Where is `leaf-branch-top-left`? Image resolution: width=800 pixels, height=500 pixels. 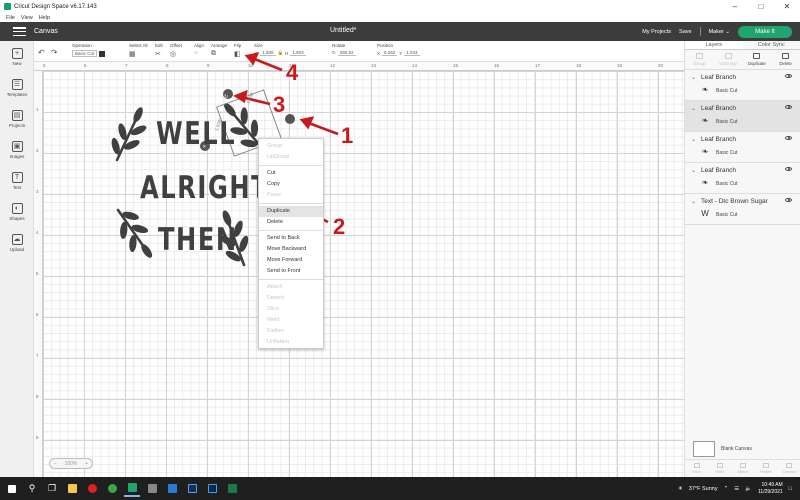
leaf-branch-top-left is located at coordinates (129, 133).